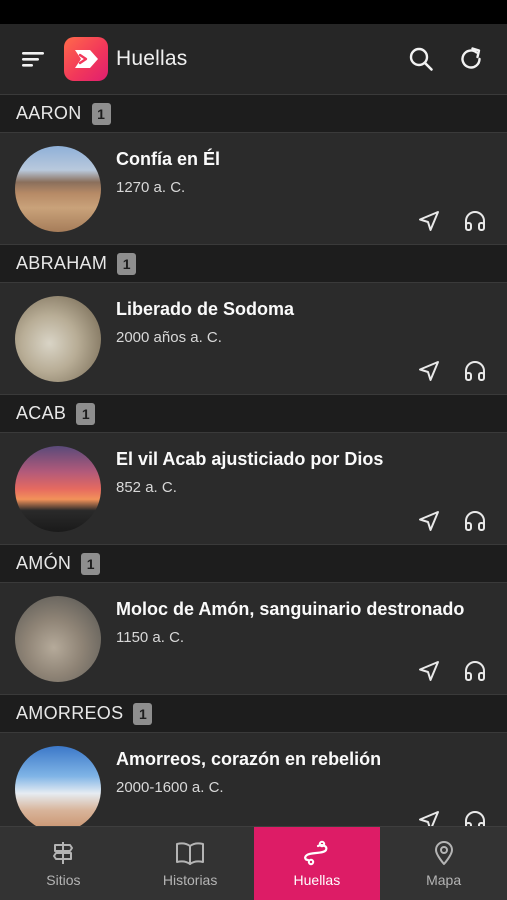 The height and width of the screenshot is (900, 507). What do you see at coordinates (253, 564) in the screenshot?
I see `section-header-amon: AMÓN 1` at bounding box center [253, 564].